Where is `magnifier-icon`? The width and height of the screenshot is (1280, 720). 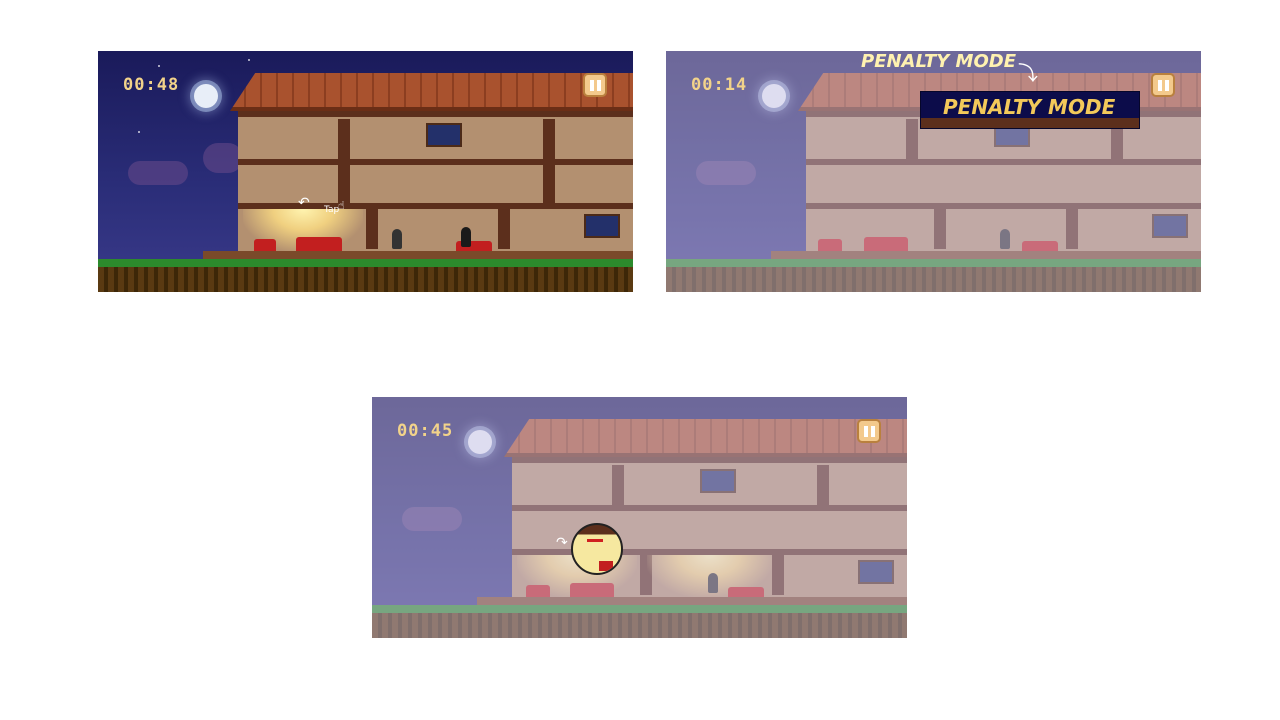
magnifier-icon is located at coordinates (597, 549).